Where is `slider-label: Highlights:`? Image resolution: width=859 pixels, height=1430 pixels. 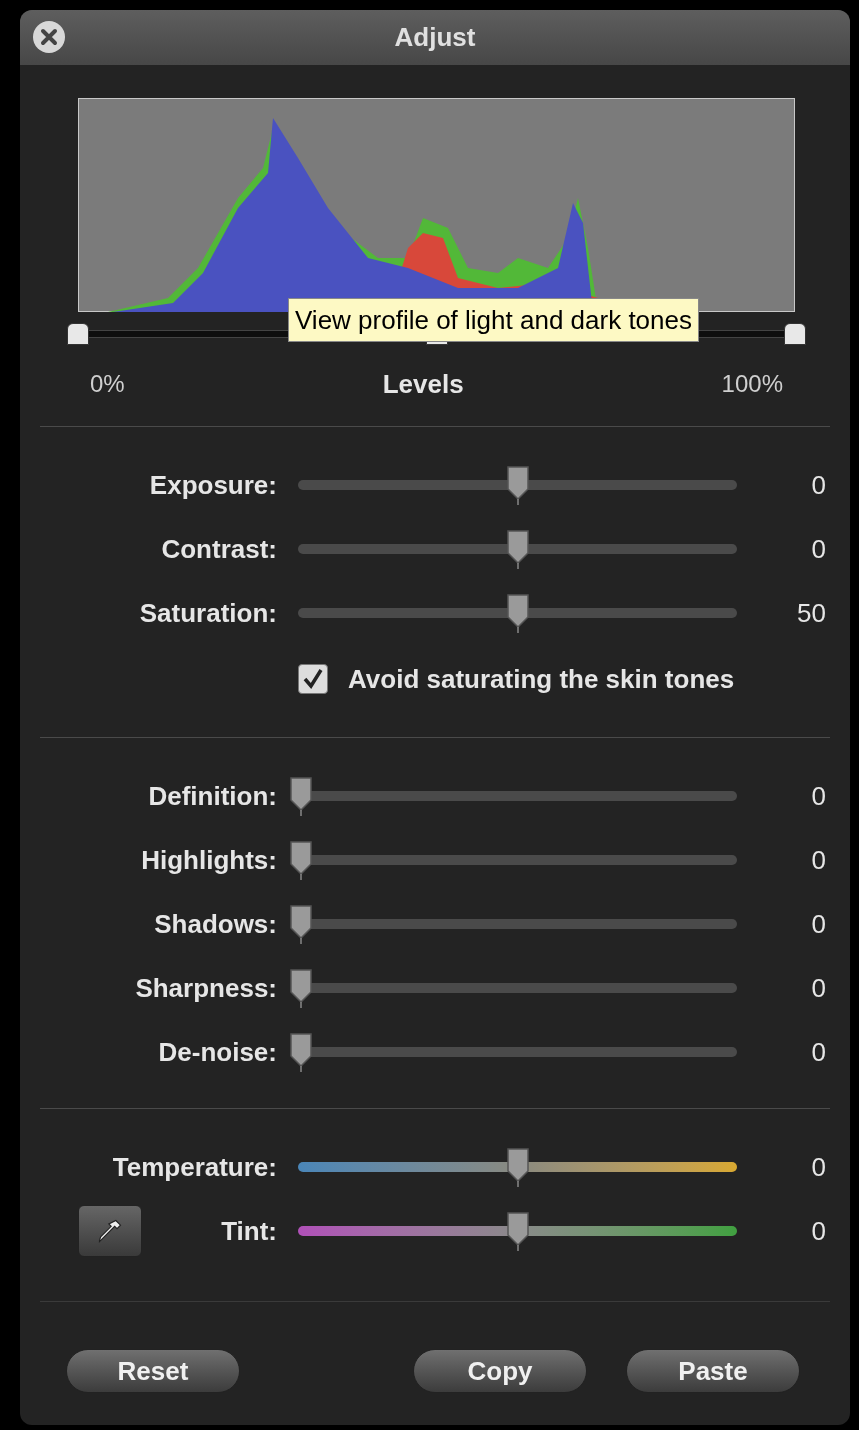 slider-label: Highlights: is located at coordinates (209, 860).